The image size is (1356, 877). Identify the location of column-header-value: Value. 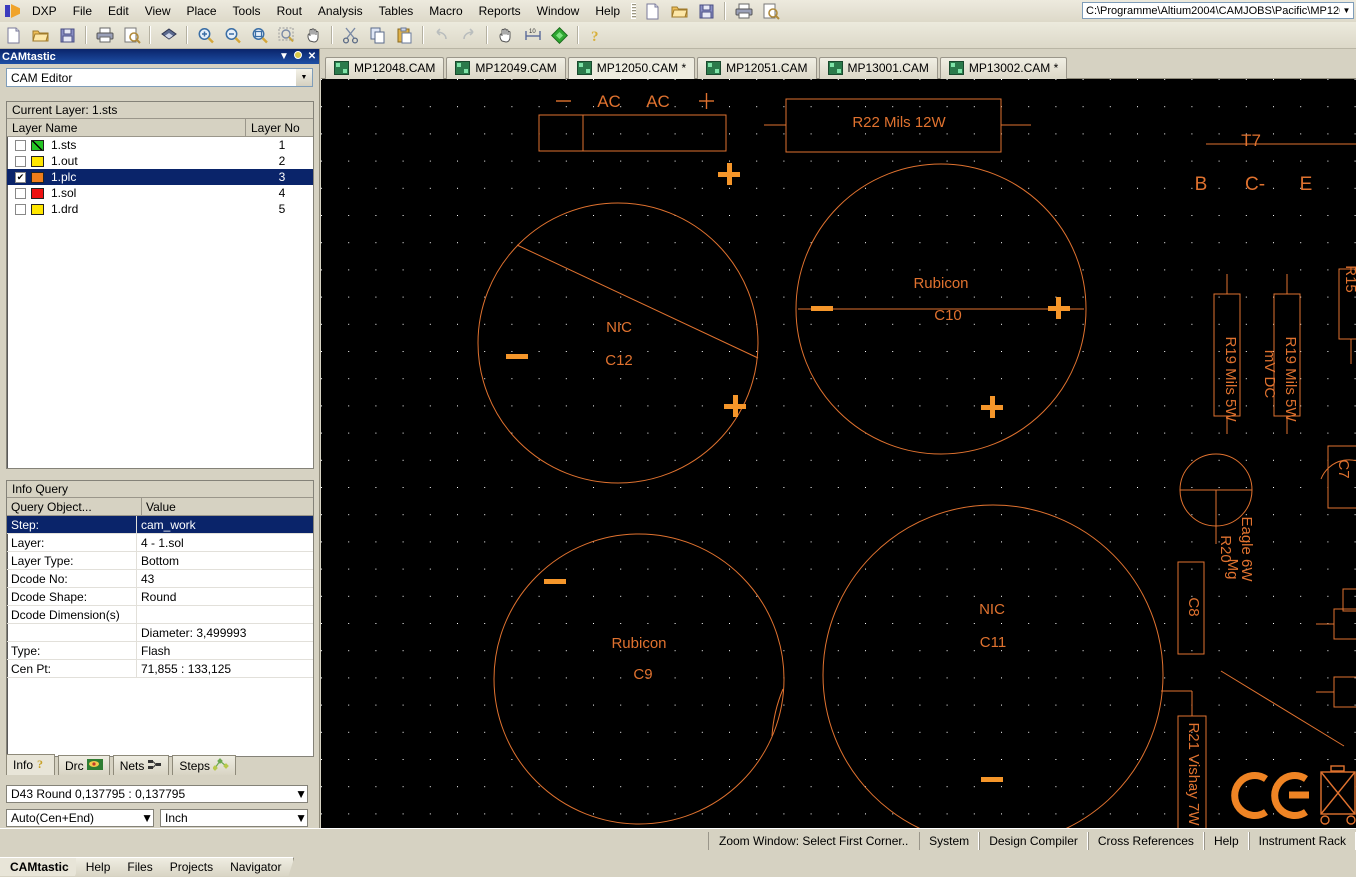
(227, 506).